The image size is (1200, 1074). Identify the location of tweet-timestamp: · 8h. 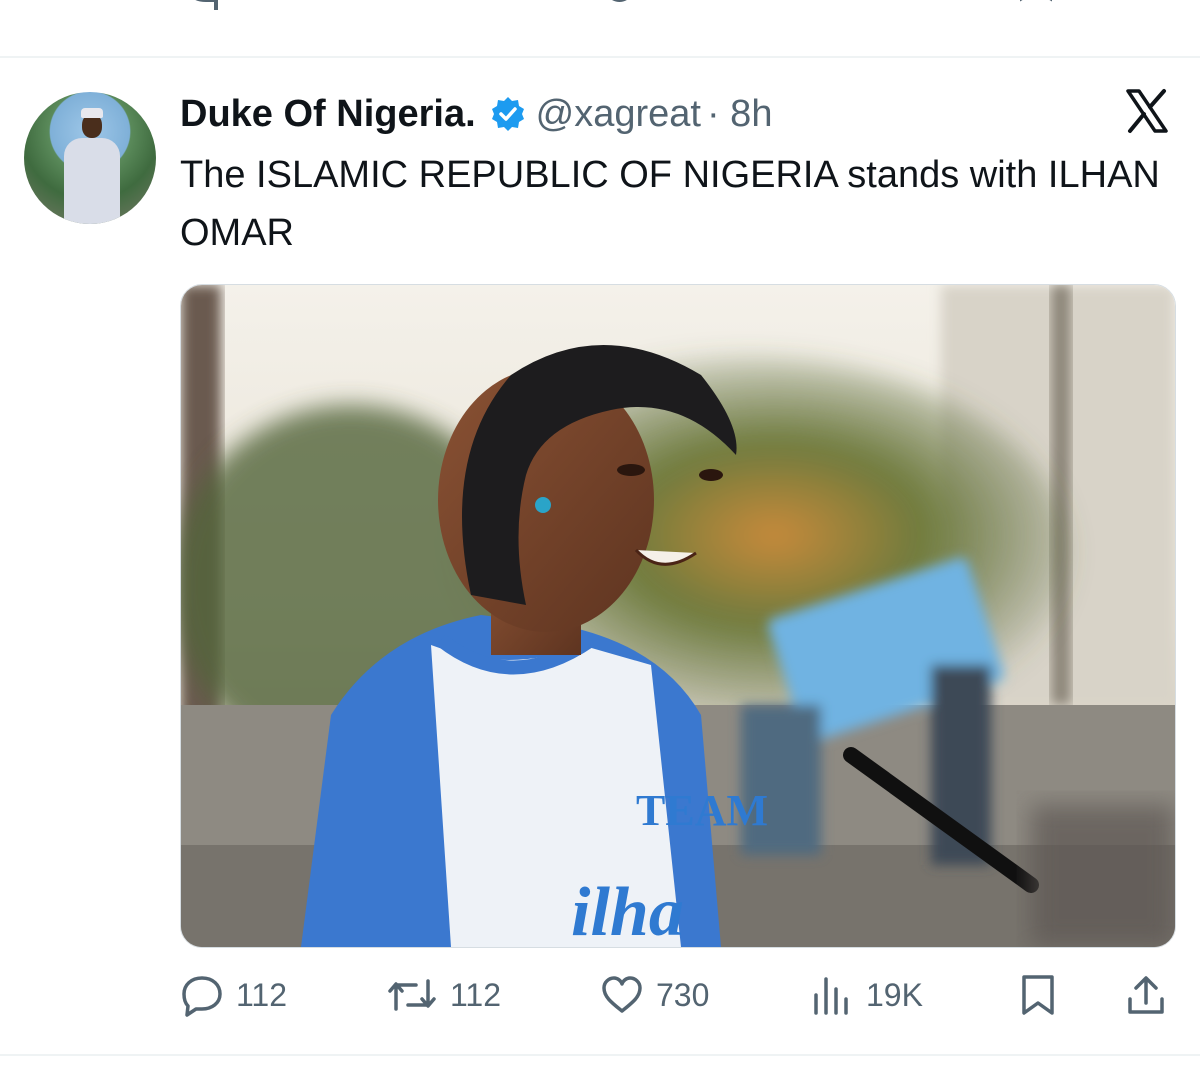
(739, 114).